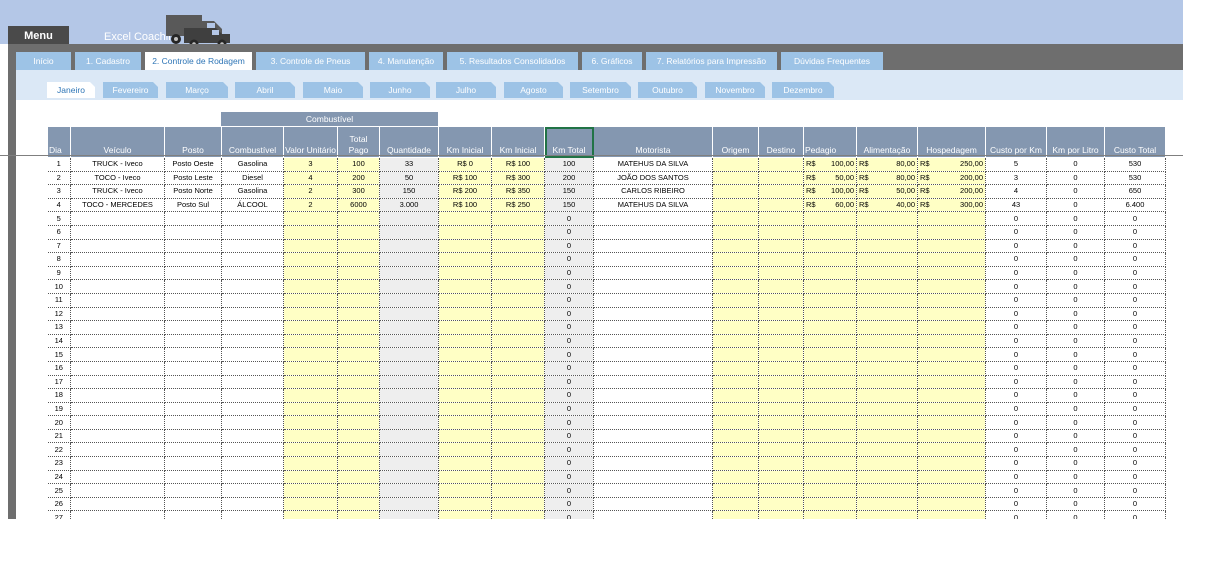 Image resolution: width=1227 pixels, height=578 pixels. What do you see at coordinates (569, 164) in the screenshot?
I see `cell-km-total: 100` at bounding box center [569, 164].